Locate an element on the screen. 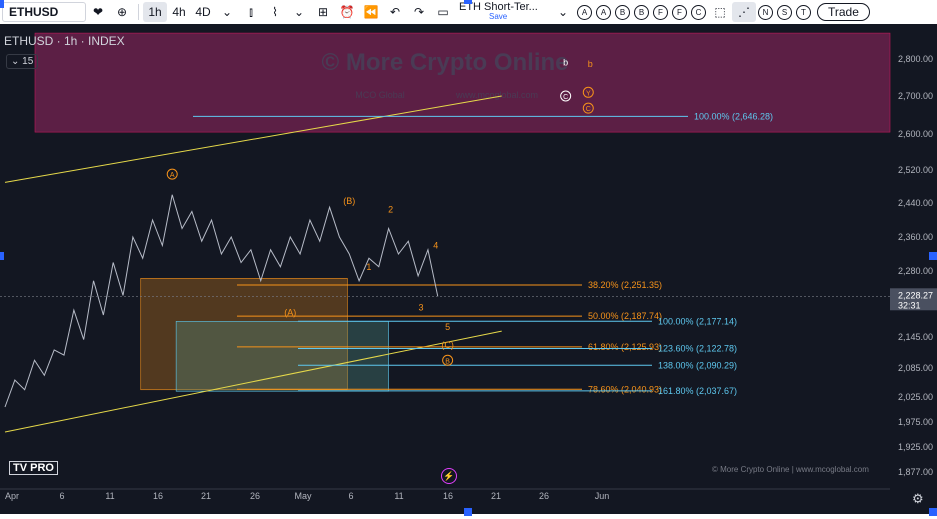 The image size is (937, 519). undo-icon: ↶ is located at coordinates (395, 12).